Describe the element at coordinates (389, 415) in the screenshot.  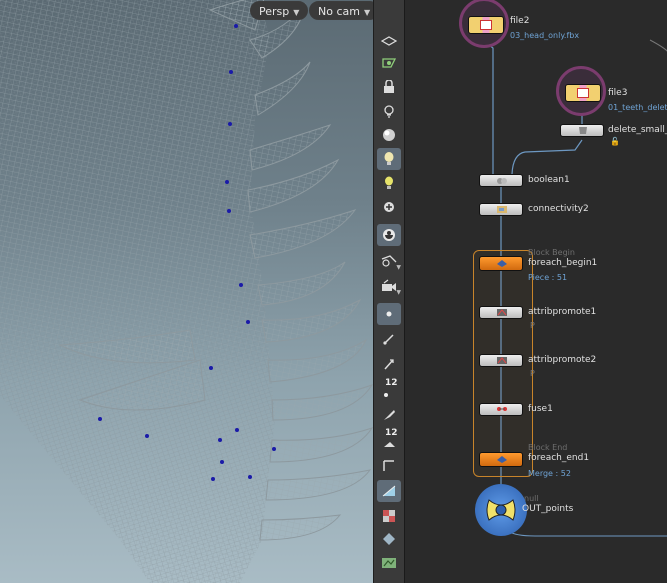
I see `brush-icon` at that location.